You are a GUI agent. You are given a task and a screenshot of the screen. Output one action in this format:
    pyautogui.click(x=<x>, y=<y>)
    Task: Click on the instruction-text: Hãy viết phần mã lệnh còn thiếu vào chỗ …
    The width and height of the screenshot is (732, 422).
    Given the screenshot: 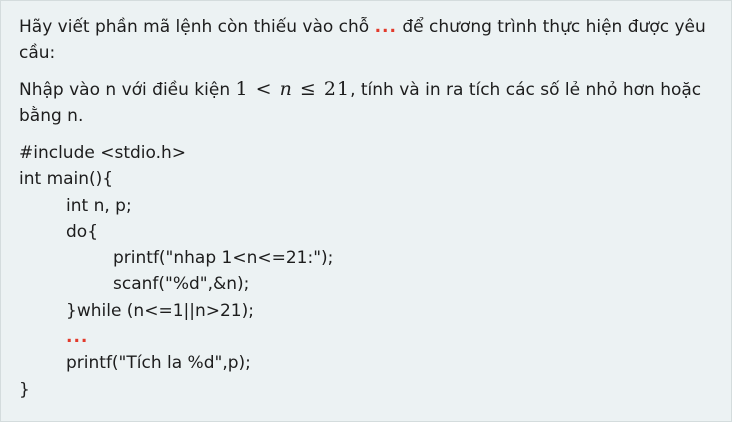 What is the action you would take?
    pyautogui.click(x=364, y=40)
    